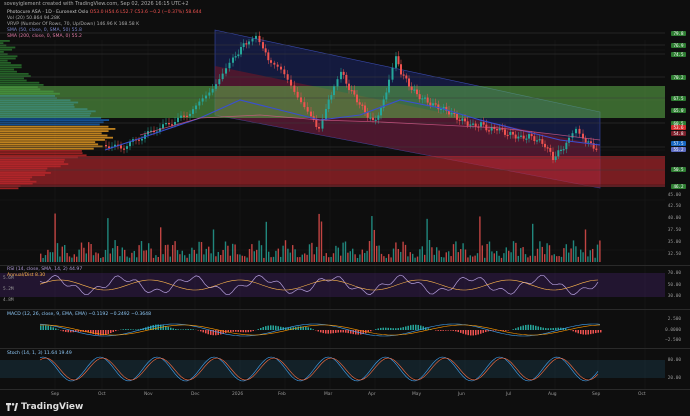 The height and width of the screenshot is (416, 690). What do you see at coordinates (642, 394) in the screenshot?
I see `time-label: Oct` at bounding box center [642, 394].